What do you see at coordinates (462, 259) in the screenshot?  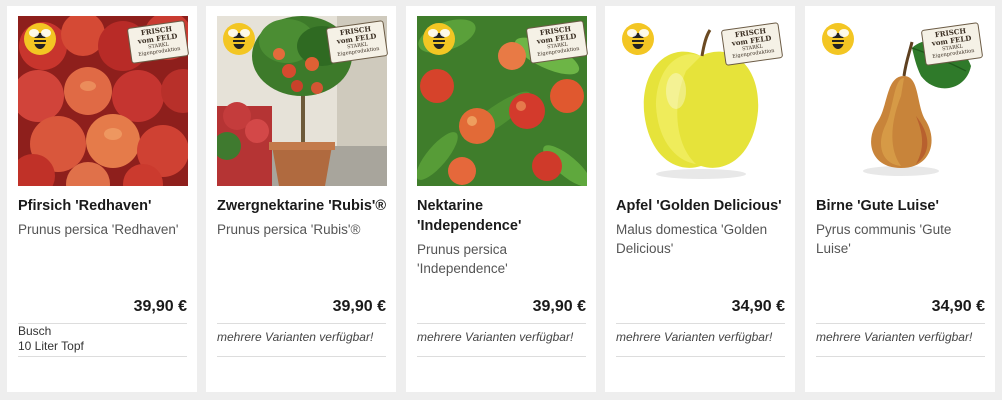 I see `product-latin-name: Prunus persica 'Independence'` at bounding box center [462, 259].